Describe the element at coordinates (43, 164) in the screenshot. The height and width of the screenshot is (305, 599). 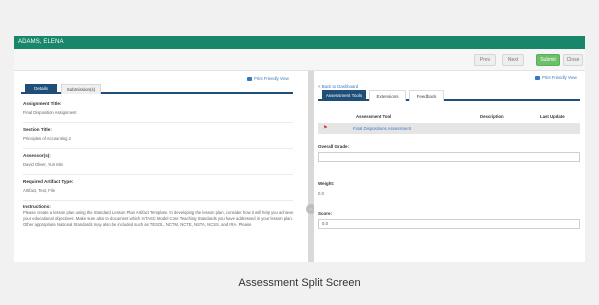
I see `field-value: David Oliver, Yuri Min` at that location.